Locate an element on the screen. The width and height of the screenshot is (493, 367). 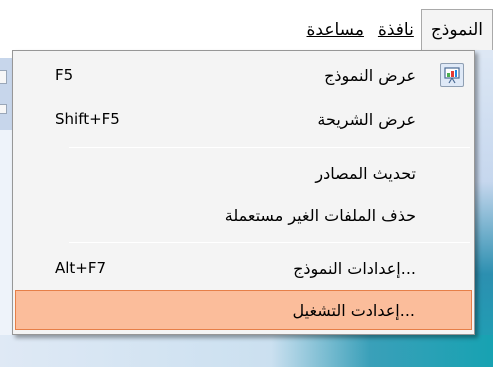
background-ruler-fragment is located at coordinates (3, 109).